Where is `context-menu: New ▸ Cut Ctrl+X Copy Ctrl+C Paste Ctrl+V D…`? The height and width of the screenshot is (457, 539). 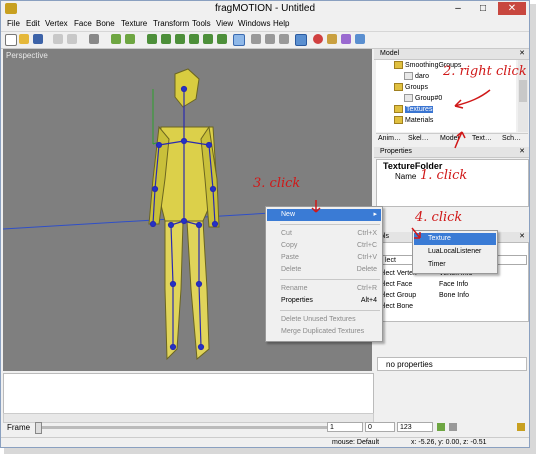
context-menu: New ▸ Cut Ctrl+X Copy Ctrl+C Paste Ctrl+V D… is located at coordinates (324, 274).